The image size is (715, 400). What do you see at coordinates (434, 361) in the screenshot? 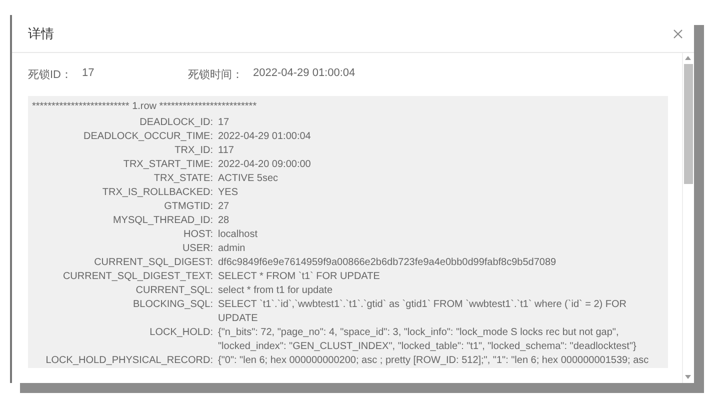
I see `field-value: {"0": "len 6; hex 000000000200; asc ; pretty [ROW_ID: 512];", "1": "len 6; hex 000000001539; asc` at bounding box center [434, 361].